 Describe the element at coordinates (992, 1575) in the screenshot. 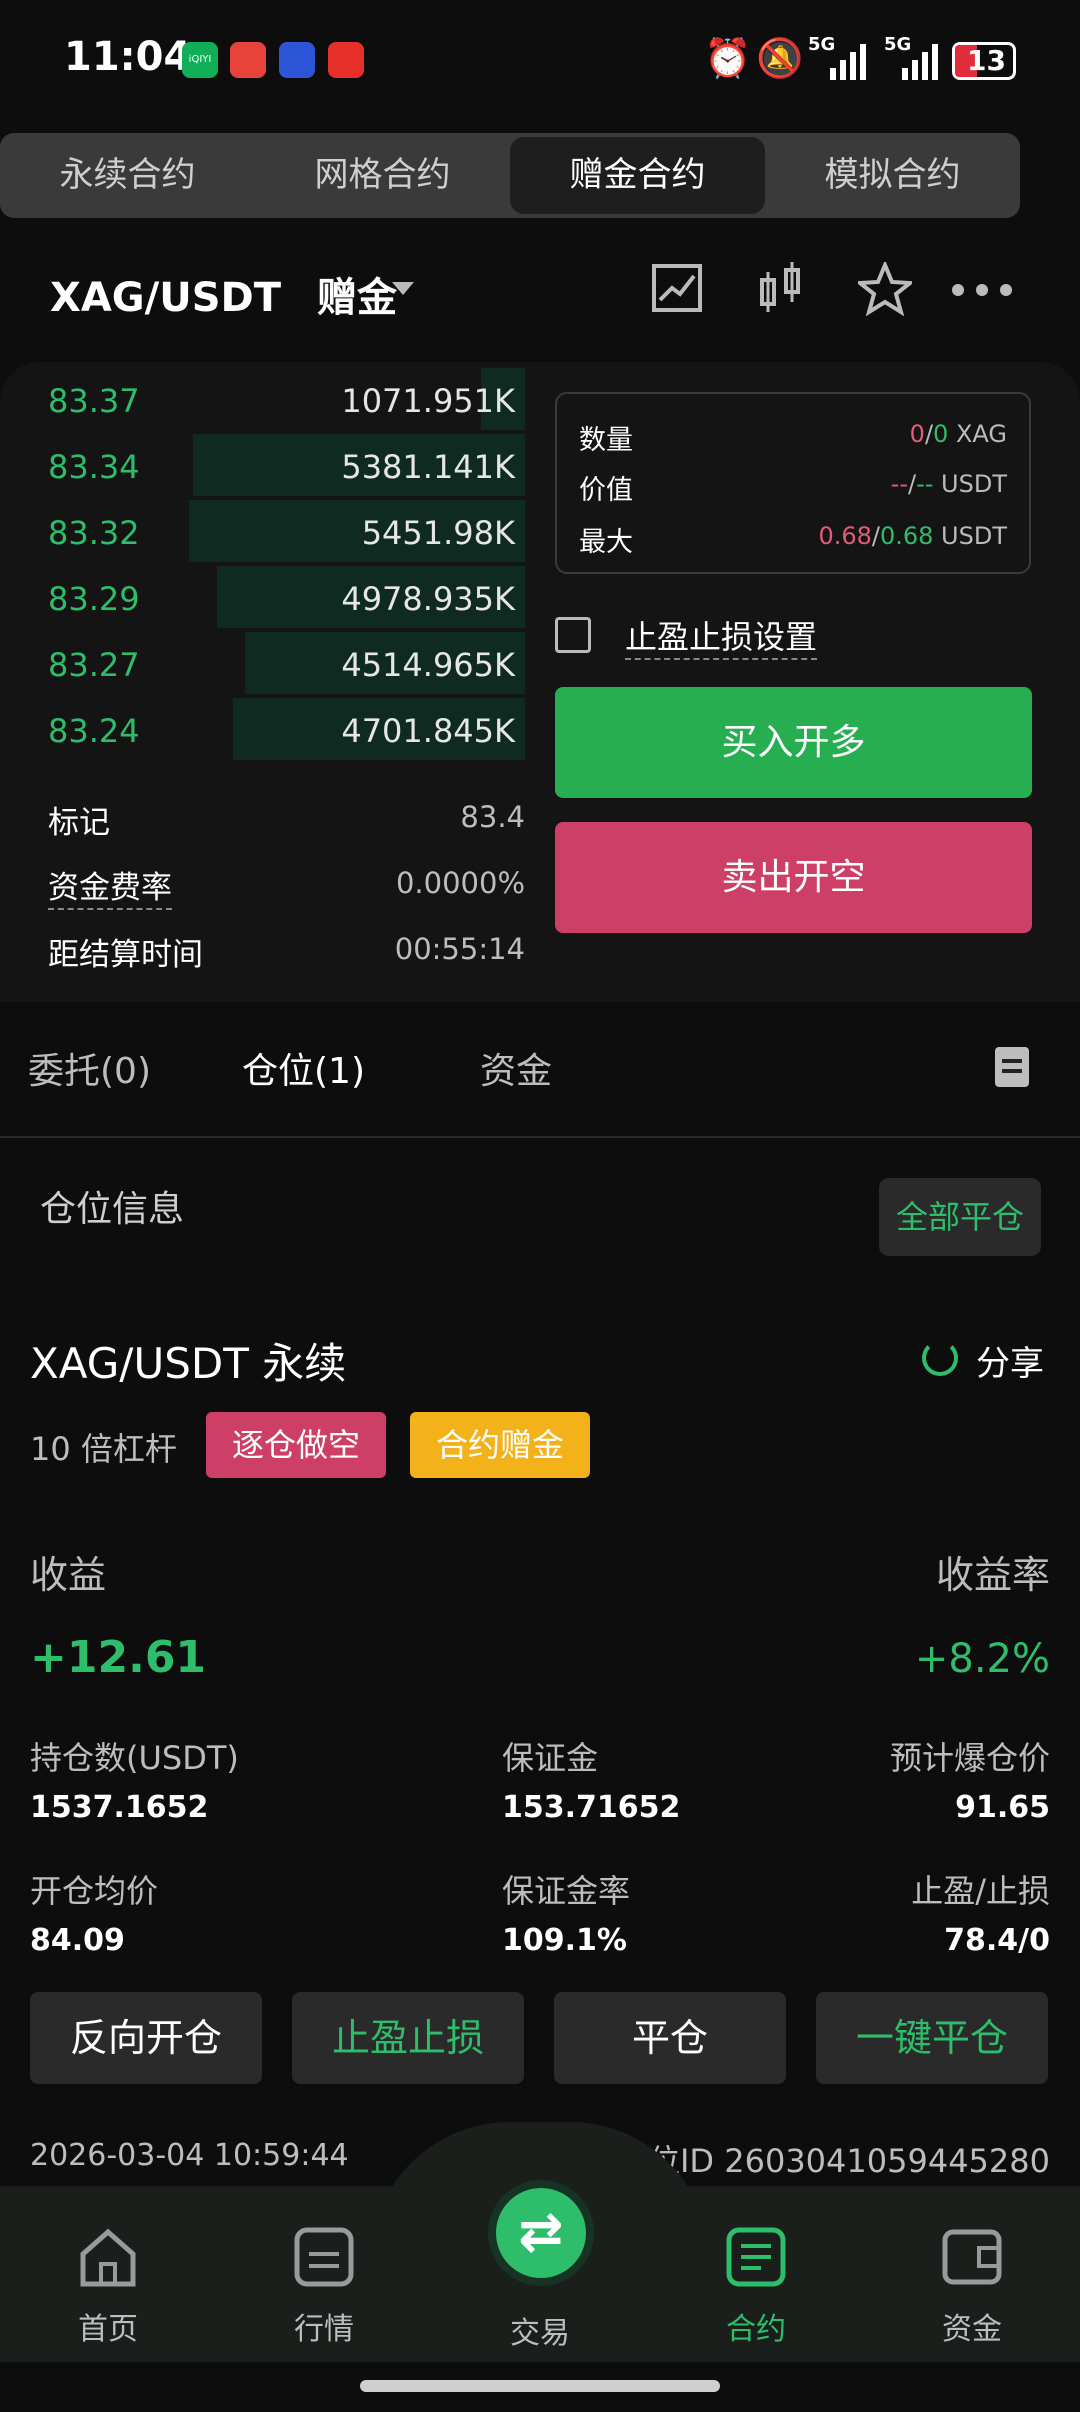

I see `roi-label: 收益率` at that location.